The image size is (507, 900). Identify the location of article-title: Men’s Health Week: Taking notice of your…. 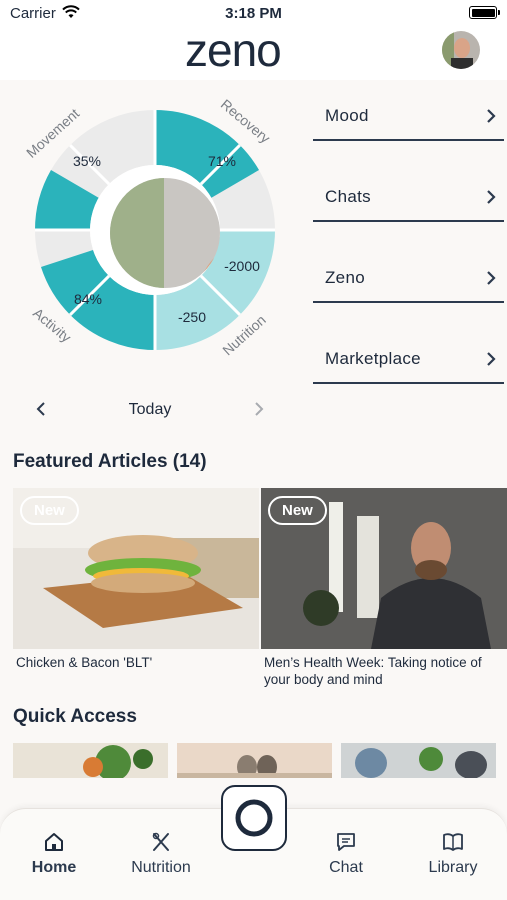
(373, 671).